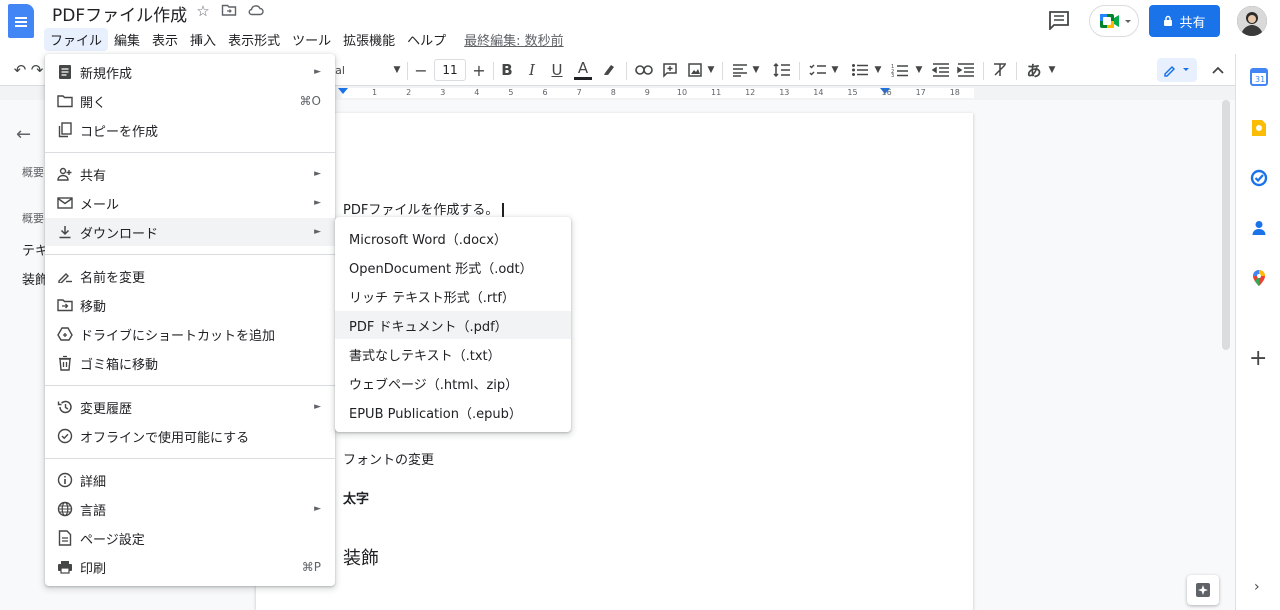 Image resolution: width=1280 pixels, height=610 pixels. Describe the element at coordinates (479, 70) in the screenshot. I see `increase-font-size-icon: +` at that location.